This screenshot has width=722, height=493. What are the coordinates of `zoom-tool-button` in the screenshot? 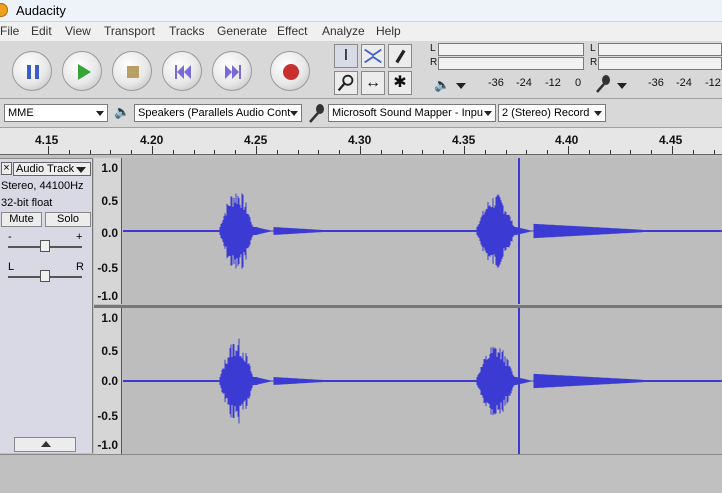 It's located at (346, 83).